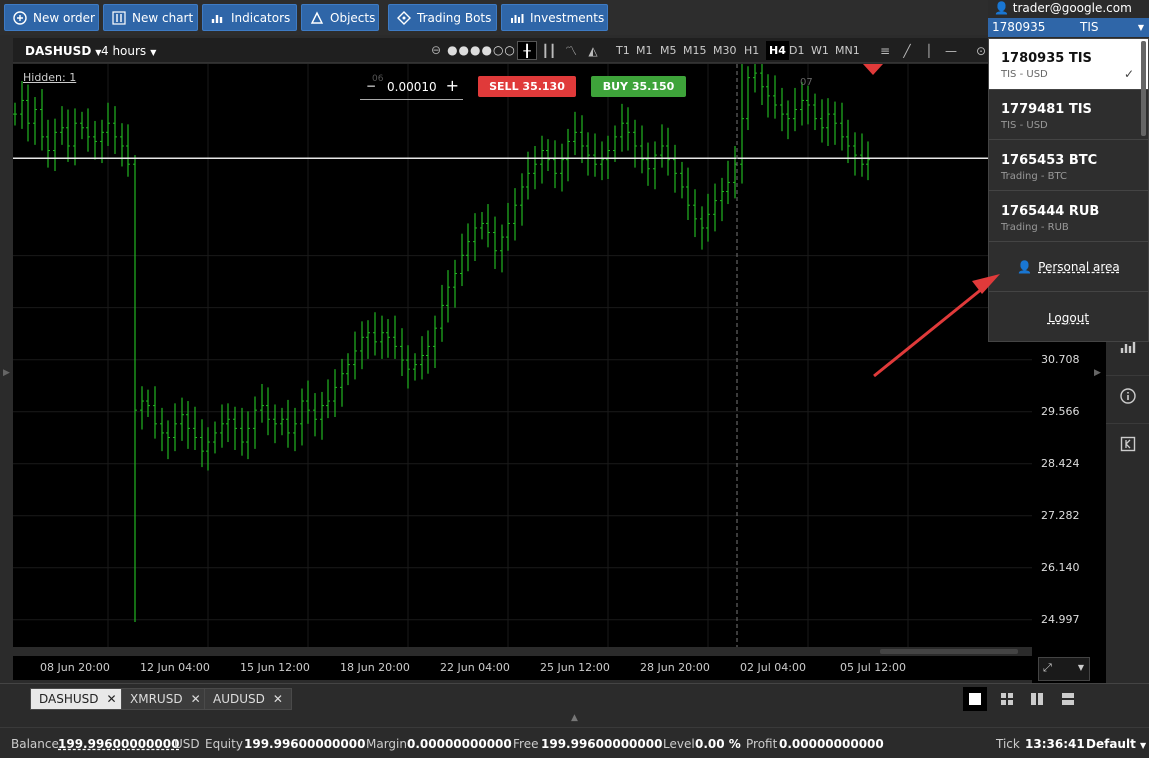 The width and height of the screenshot is (1149, 758). I want to click on horizontal-line-icon: —, so click(951, 50).